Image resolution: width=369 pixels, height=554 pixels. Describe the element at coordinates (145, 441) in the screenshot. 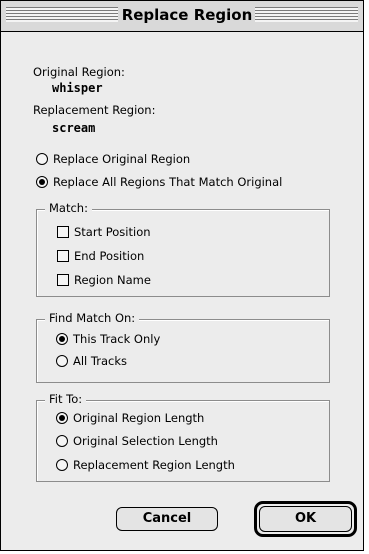

I see `radio-label: Original Selection Length` at that location.